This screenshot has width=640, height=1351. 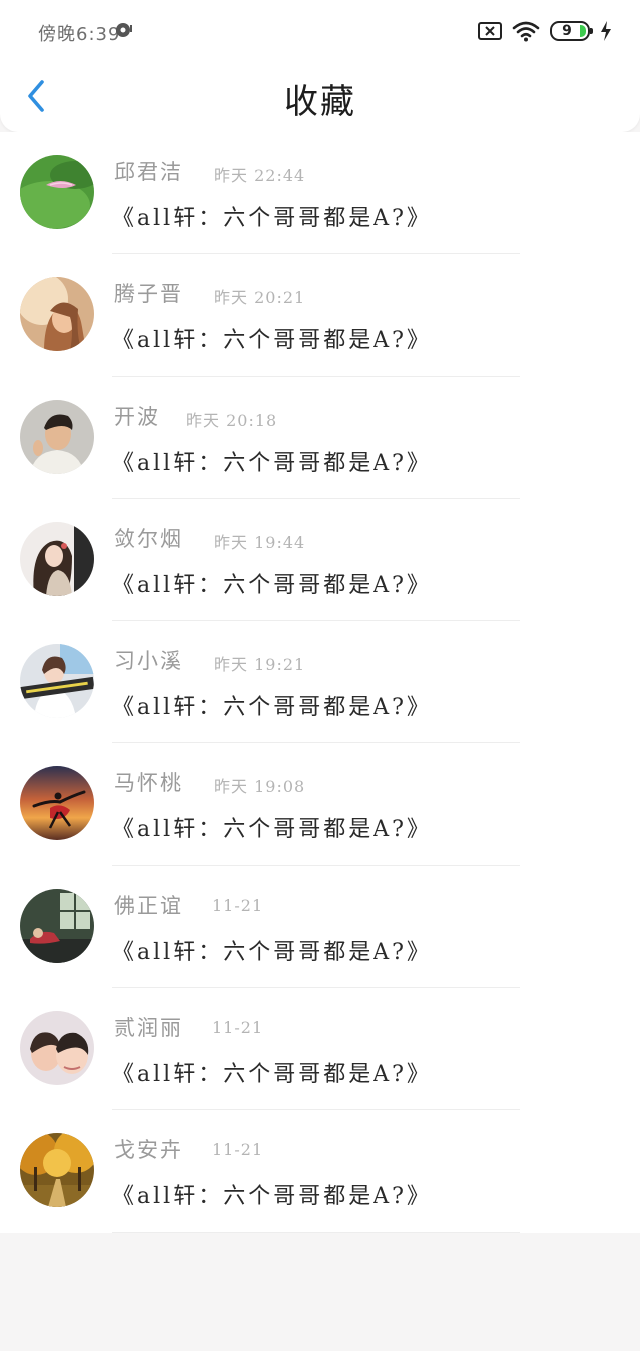 I want to click on top-header: 傍晚6:39 9 收藏, so click(x=320, y=66).